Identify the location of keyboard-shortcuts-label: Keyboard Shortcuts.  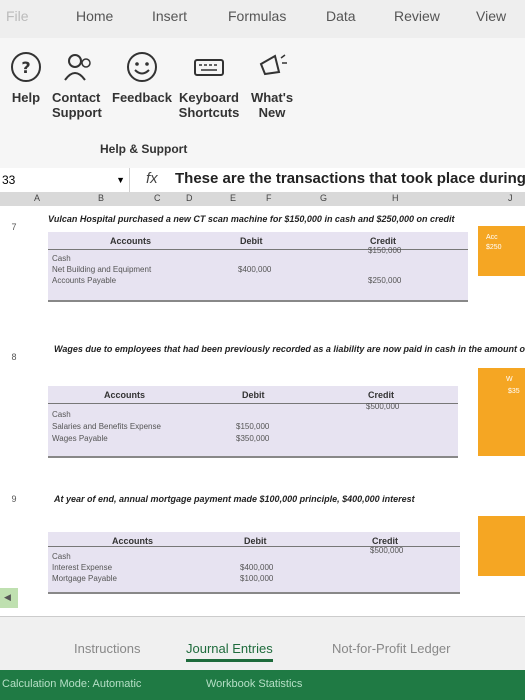
(209, 105).